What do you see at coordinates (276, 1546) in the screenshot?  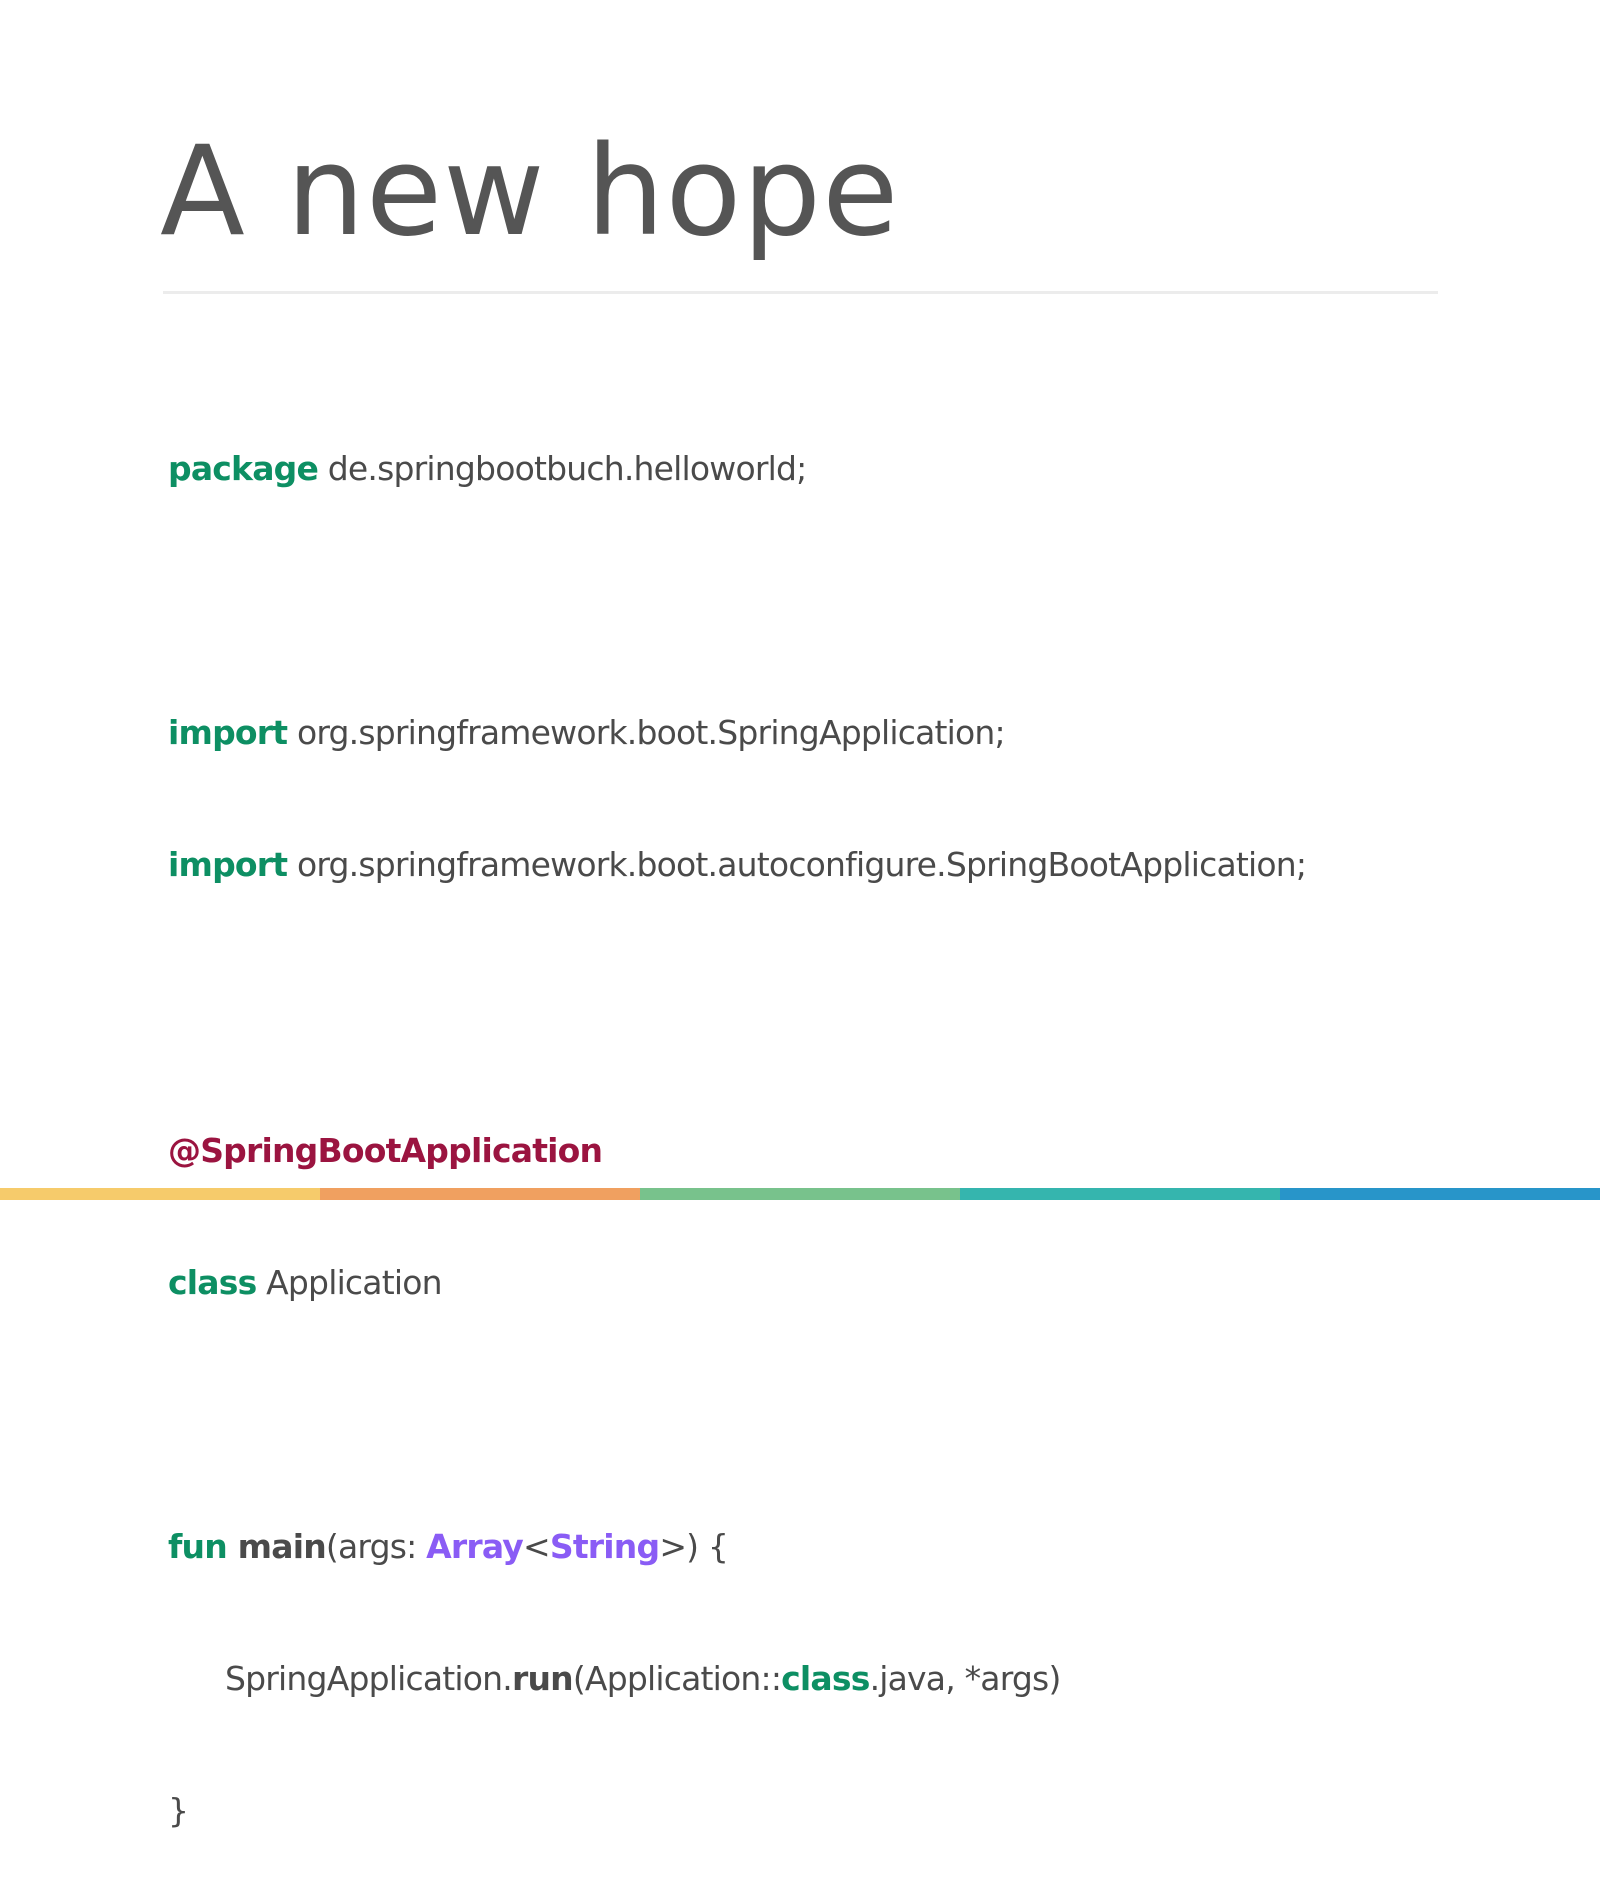 I see `function-name: main` at bounding box center [276, 1546].